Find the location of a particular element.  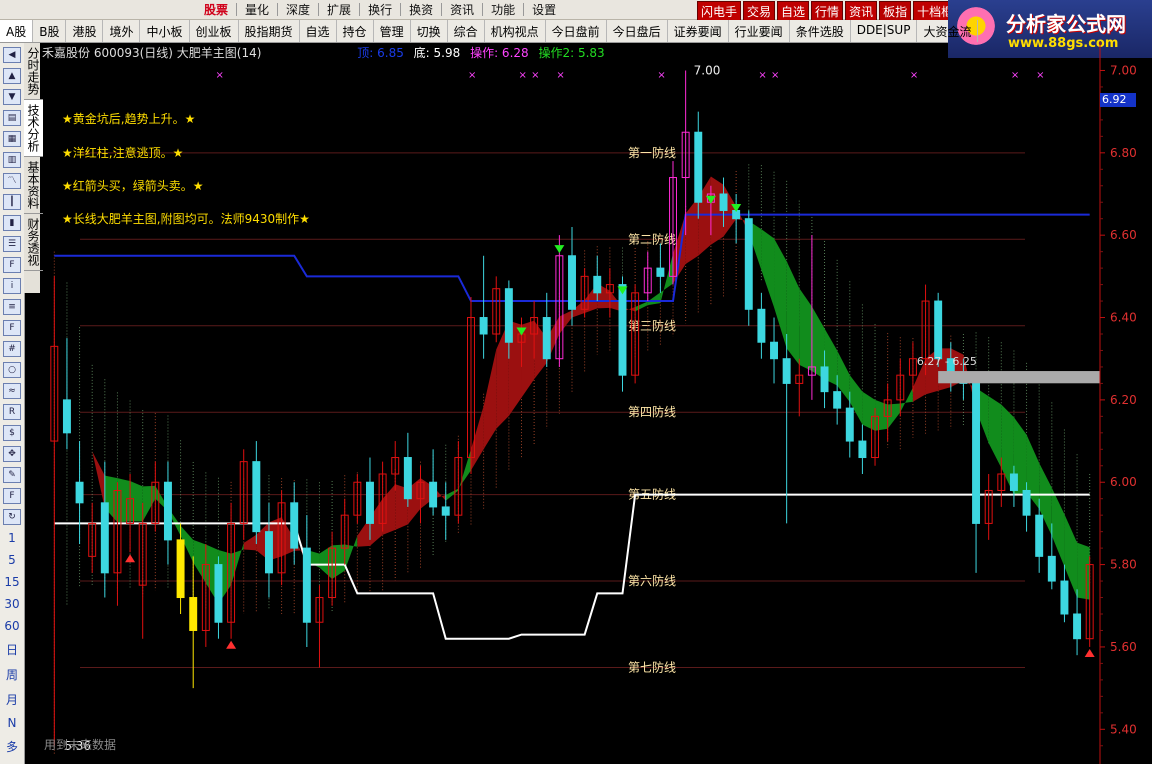

quick-button: 资讯 is located at coordinates (861, 11).